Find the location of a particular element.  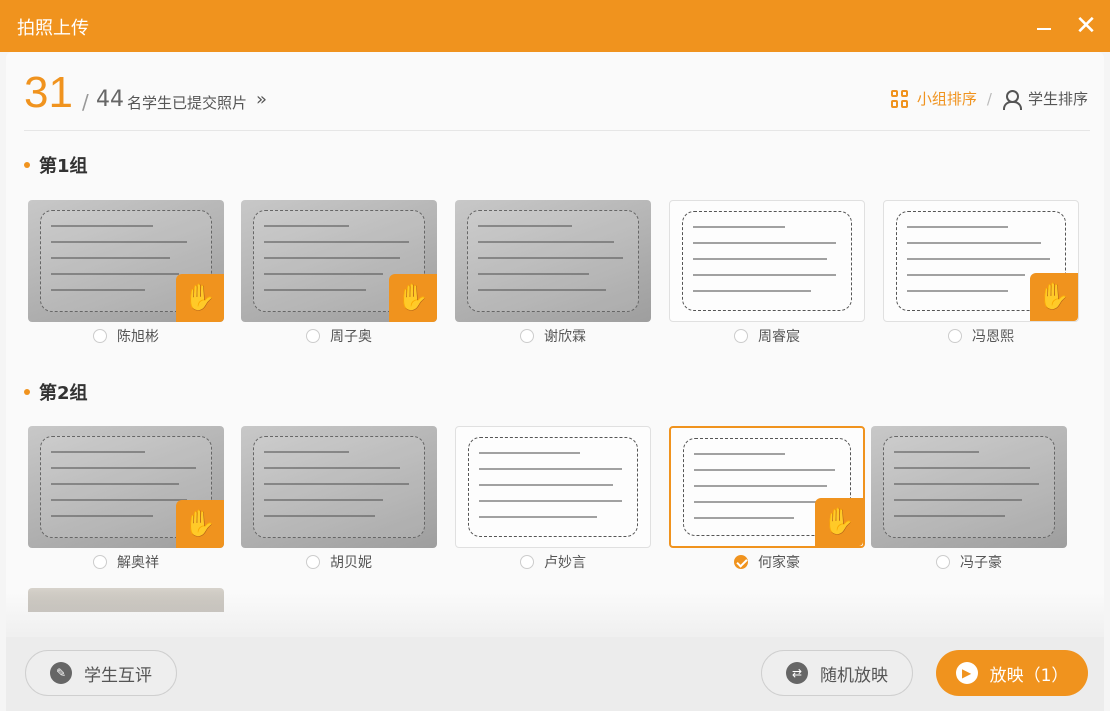

student-label: 周睿宸 is located at coordinates (767, 336).